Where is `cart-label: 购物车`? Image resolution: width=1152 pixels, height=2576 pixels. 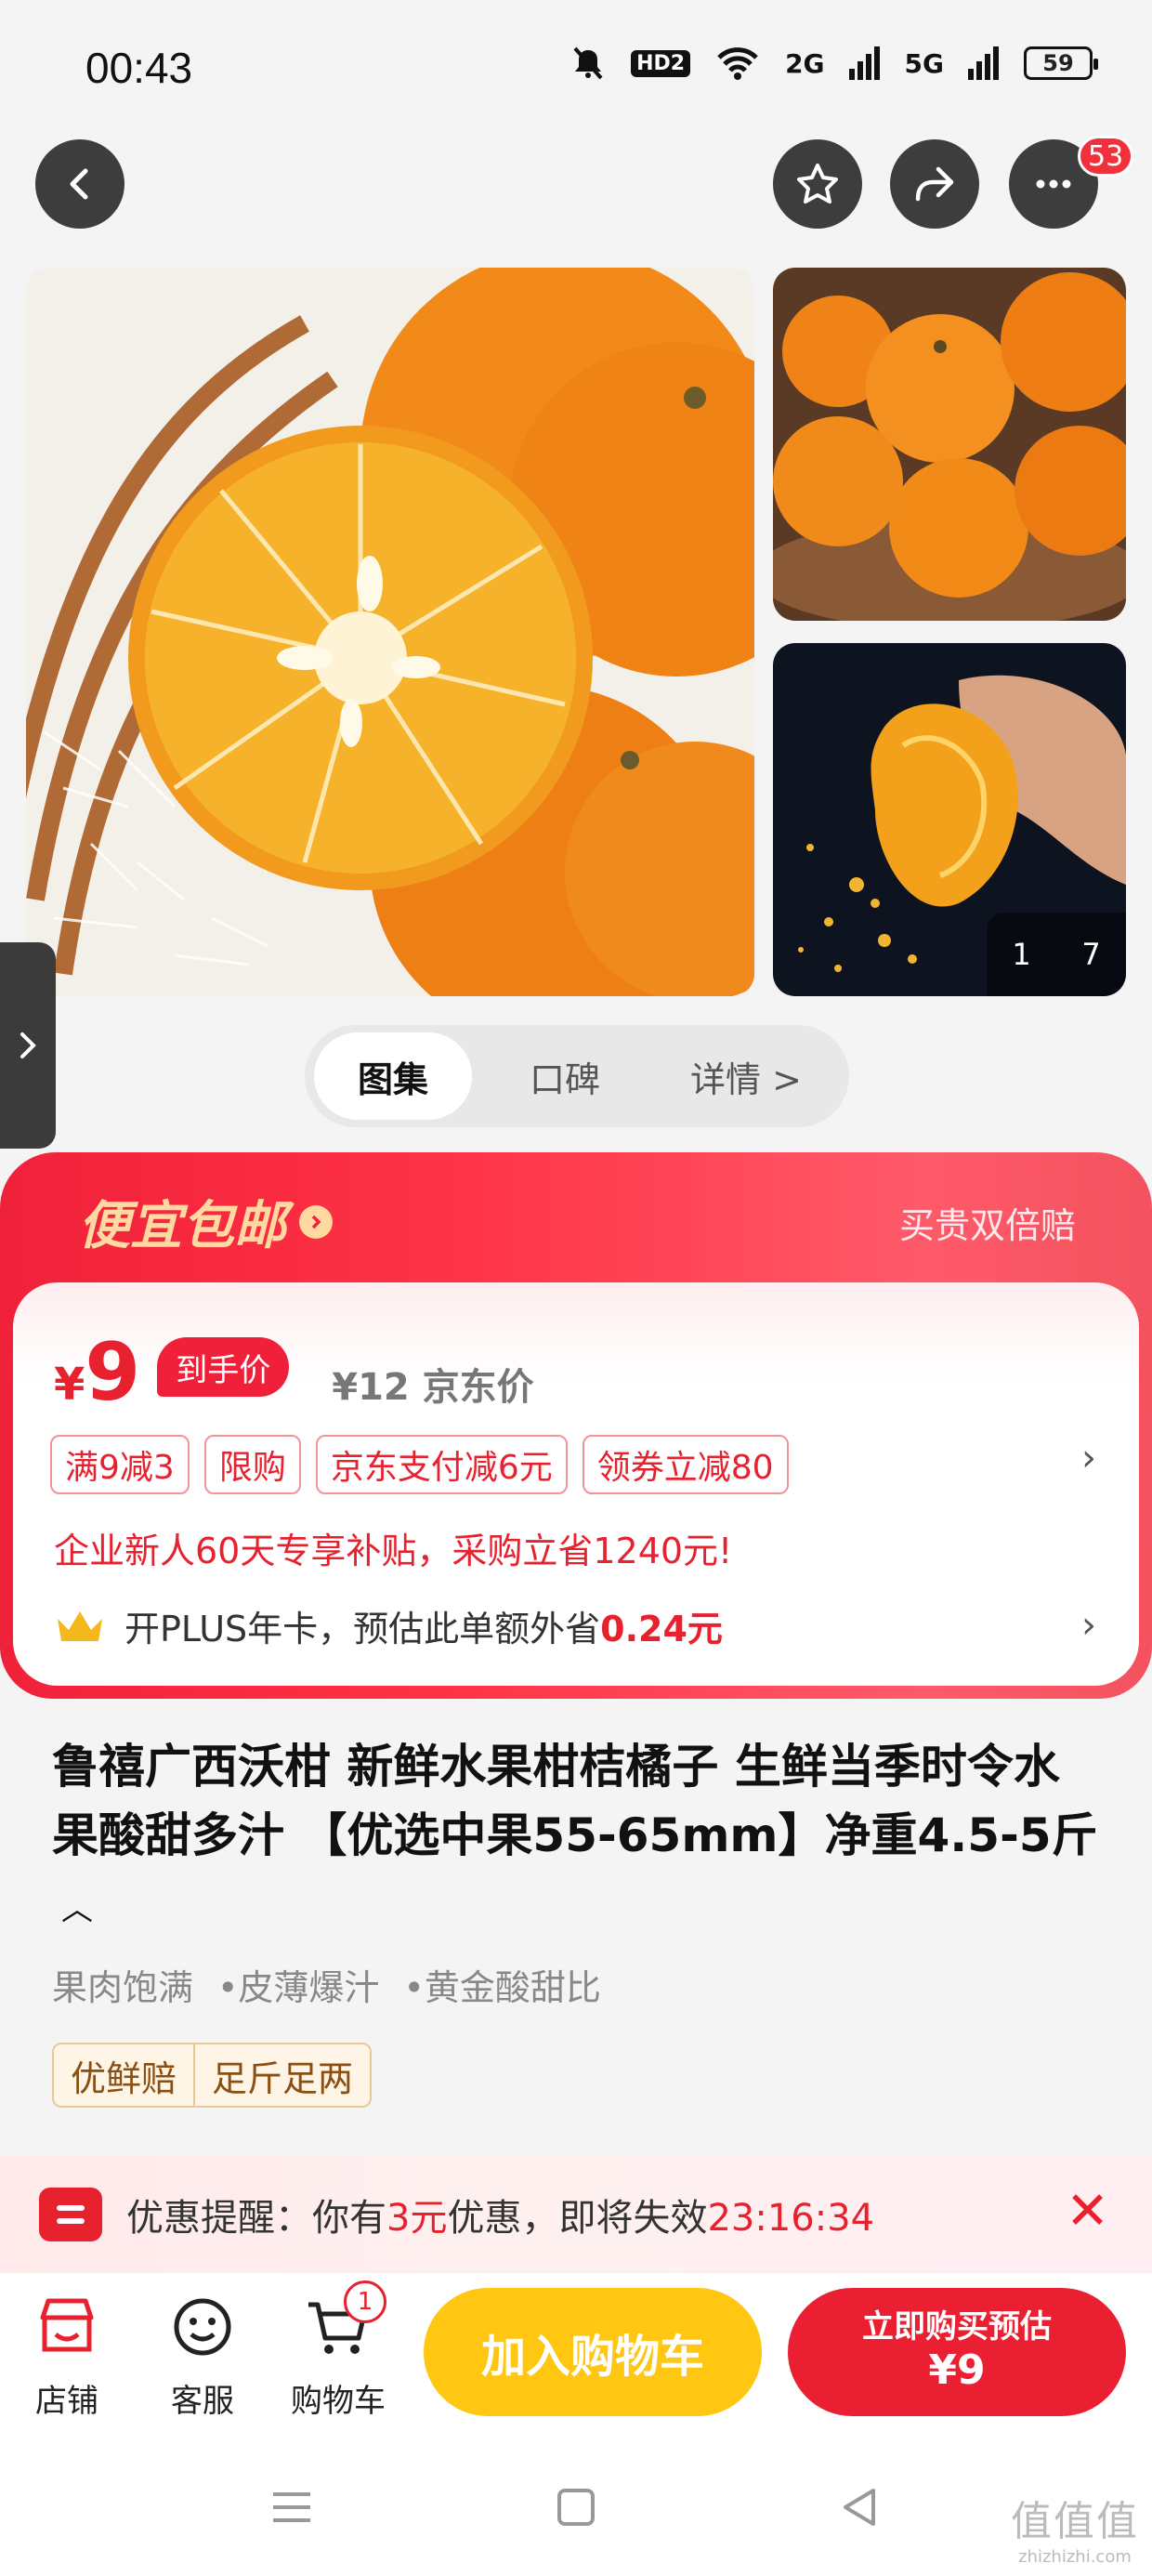 cart-label: 购物车 is located at coordinates (338, 2401).